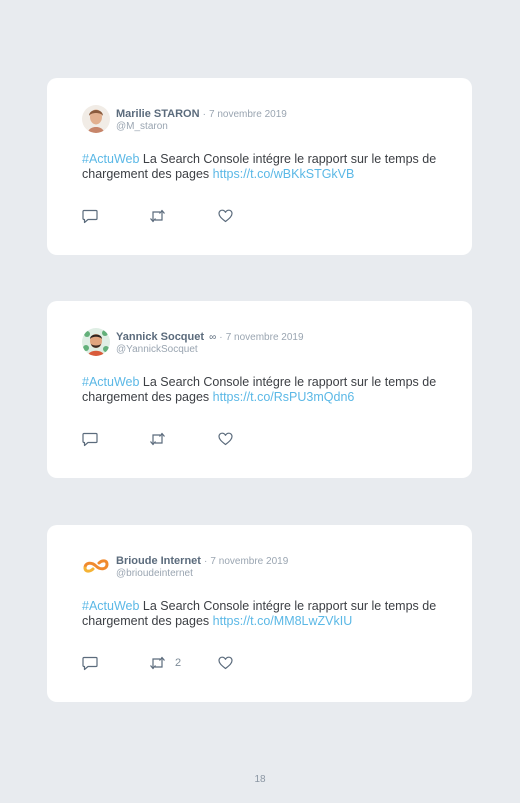 Image resolution: width=520 pixels, height=803 pixels. Describe the element at coordinates (178, 663) in the screenshot. I see `retweet-count: 2` at that location.